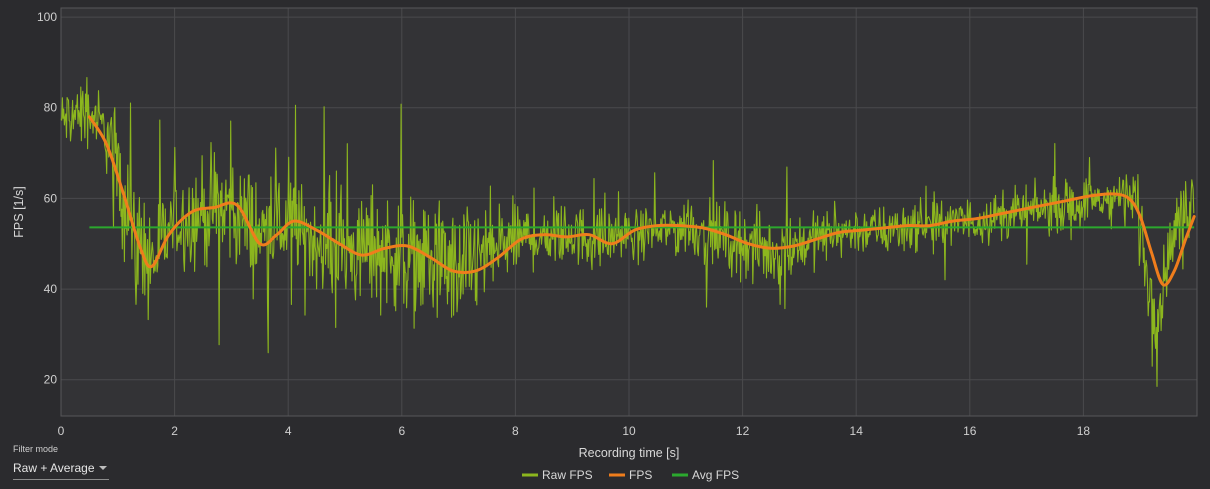 The width and height of the screenshot is (1210, 489). Describe the element at coordinates (36, 449) in the screenshot. I see `filter-mode-caption: Filter mode` at that location.